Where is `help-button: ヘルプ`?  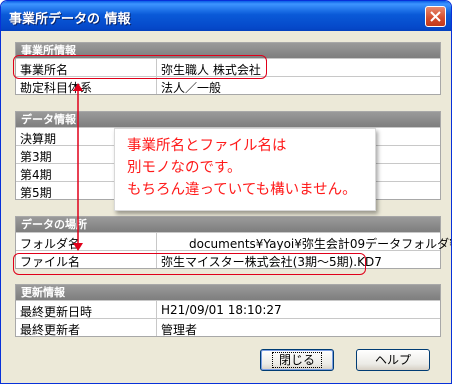
help-button: ヘルプ is located at coordinates (393, 360).